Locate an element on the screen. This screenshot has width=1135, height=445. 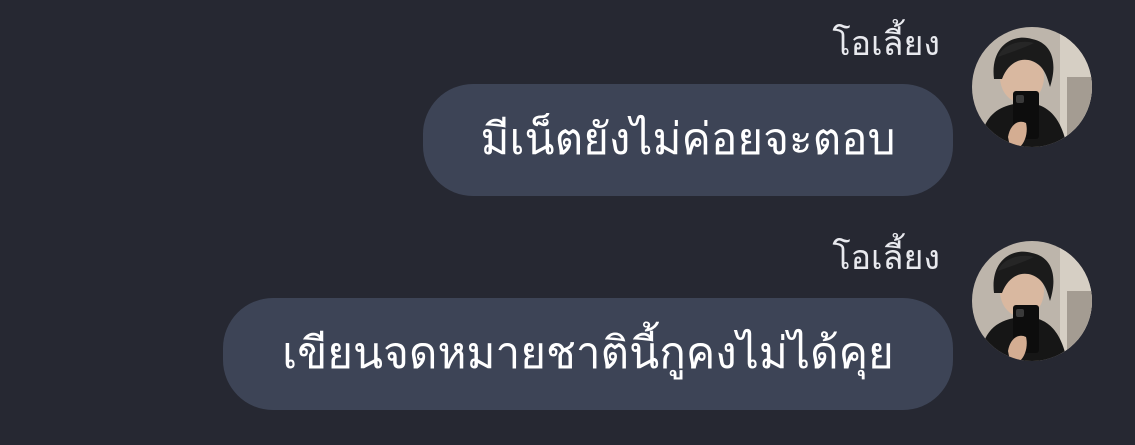
message-text: มีเน็ตยังไม่ค่อยจะตอบ is located at coordinates (688, 139).